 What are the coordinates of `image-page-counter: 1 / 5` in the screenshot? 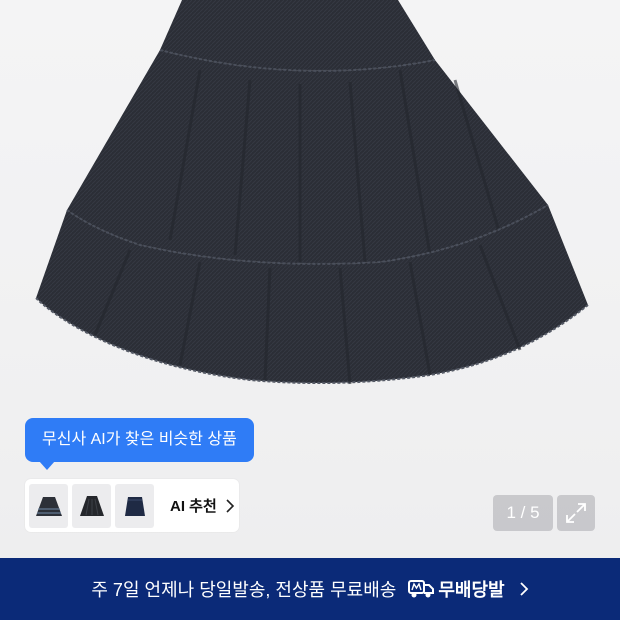 It's located at (523, 513).